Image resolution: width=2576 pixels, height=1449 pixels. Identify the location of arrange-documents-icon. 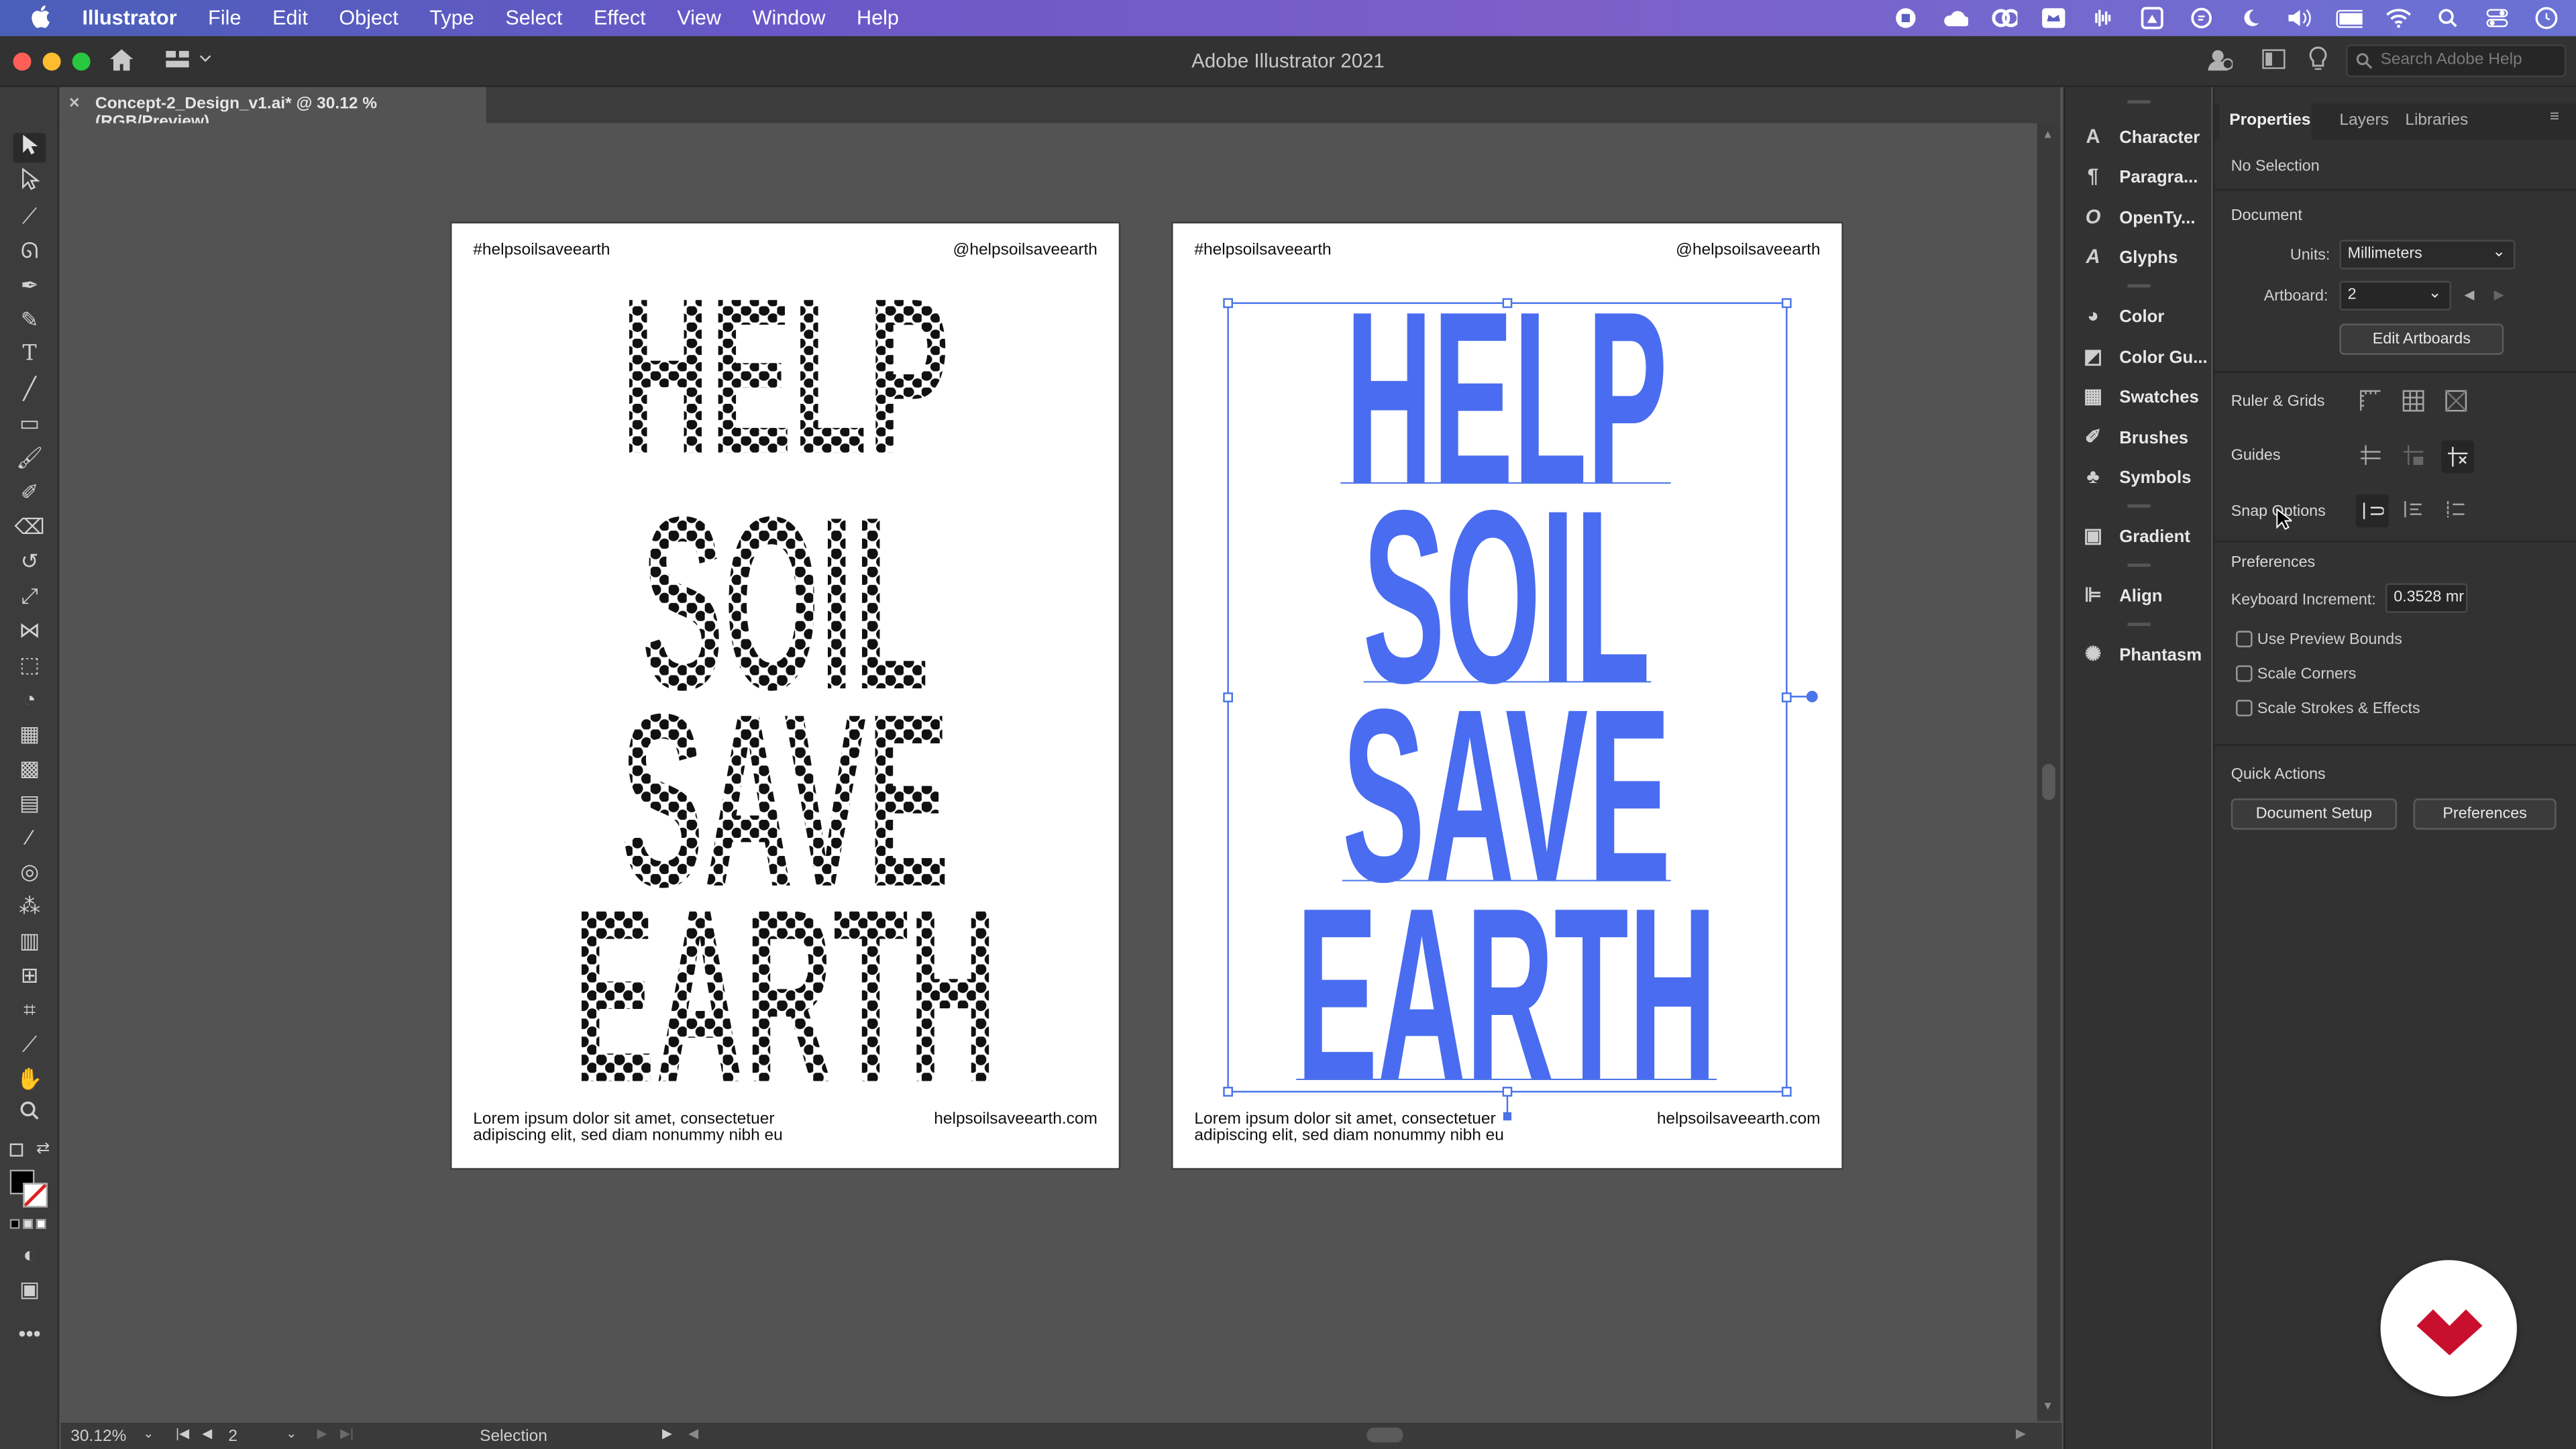
(2274, 61).